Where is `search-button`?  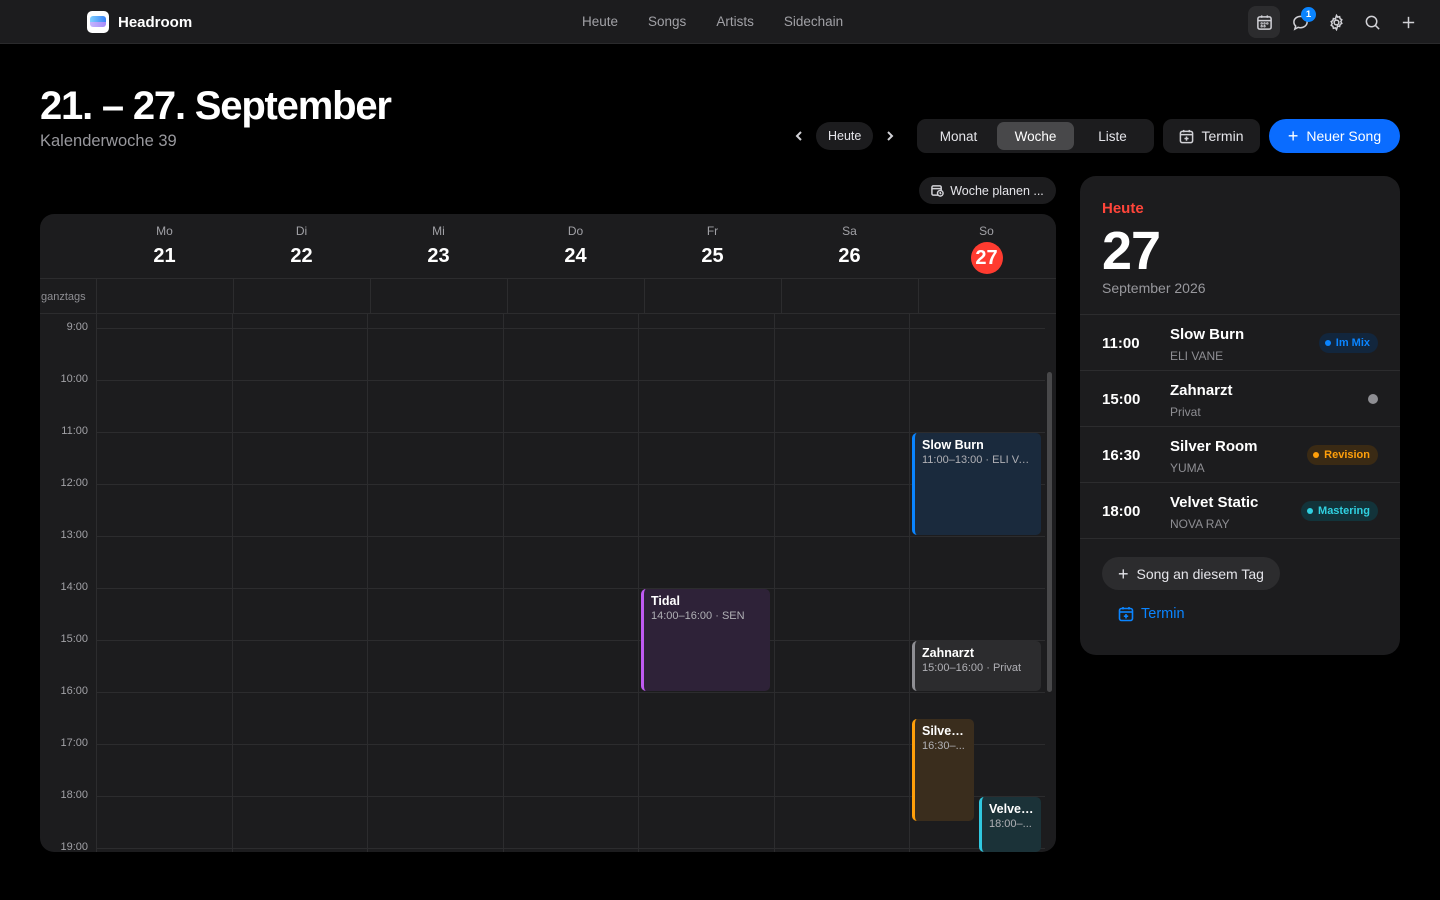 search-button is located at coordinates (1372, 22).